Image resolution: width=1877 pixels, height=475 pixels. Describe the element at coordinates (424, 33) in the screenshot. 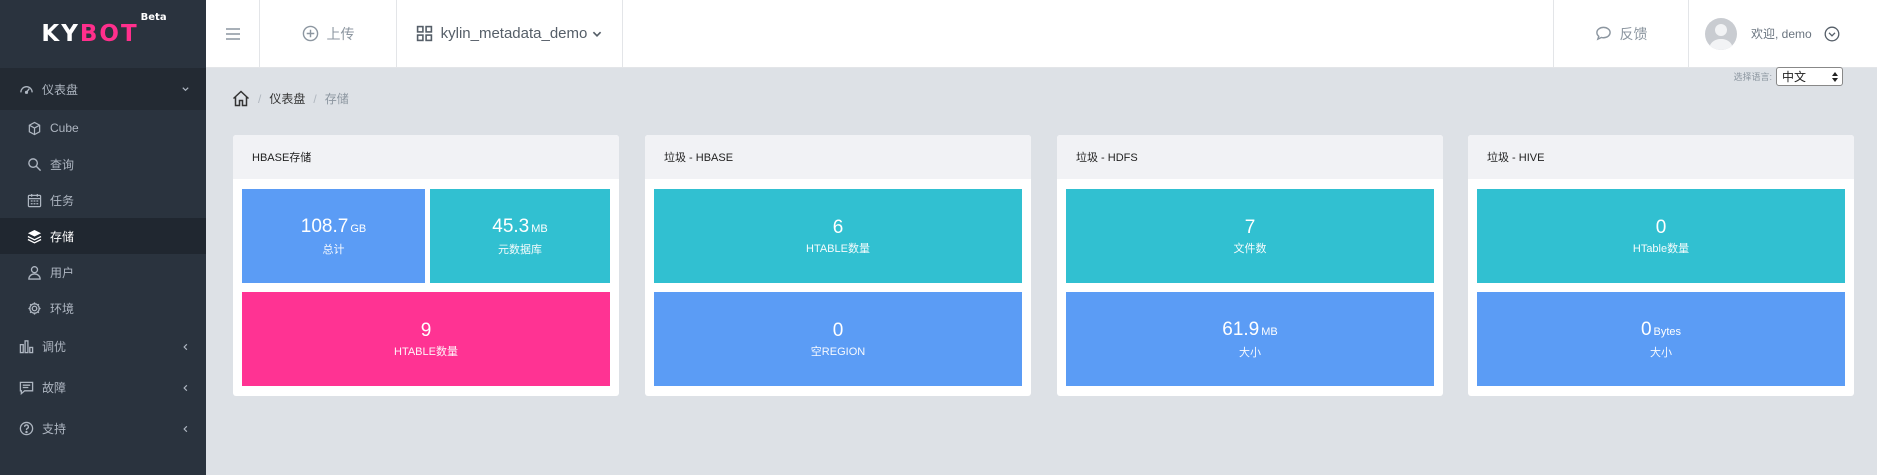

I see `grid-icon` at that location.